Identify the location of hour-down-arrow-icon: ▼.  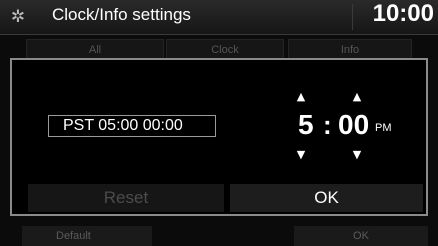
(301, 155).